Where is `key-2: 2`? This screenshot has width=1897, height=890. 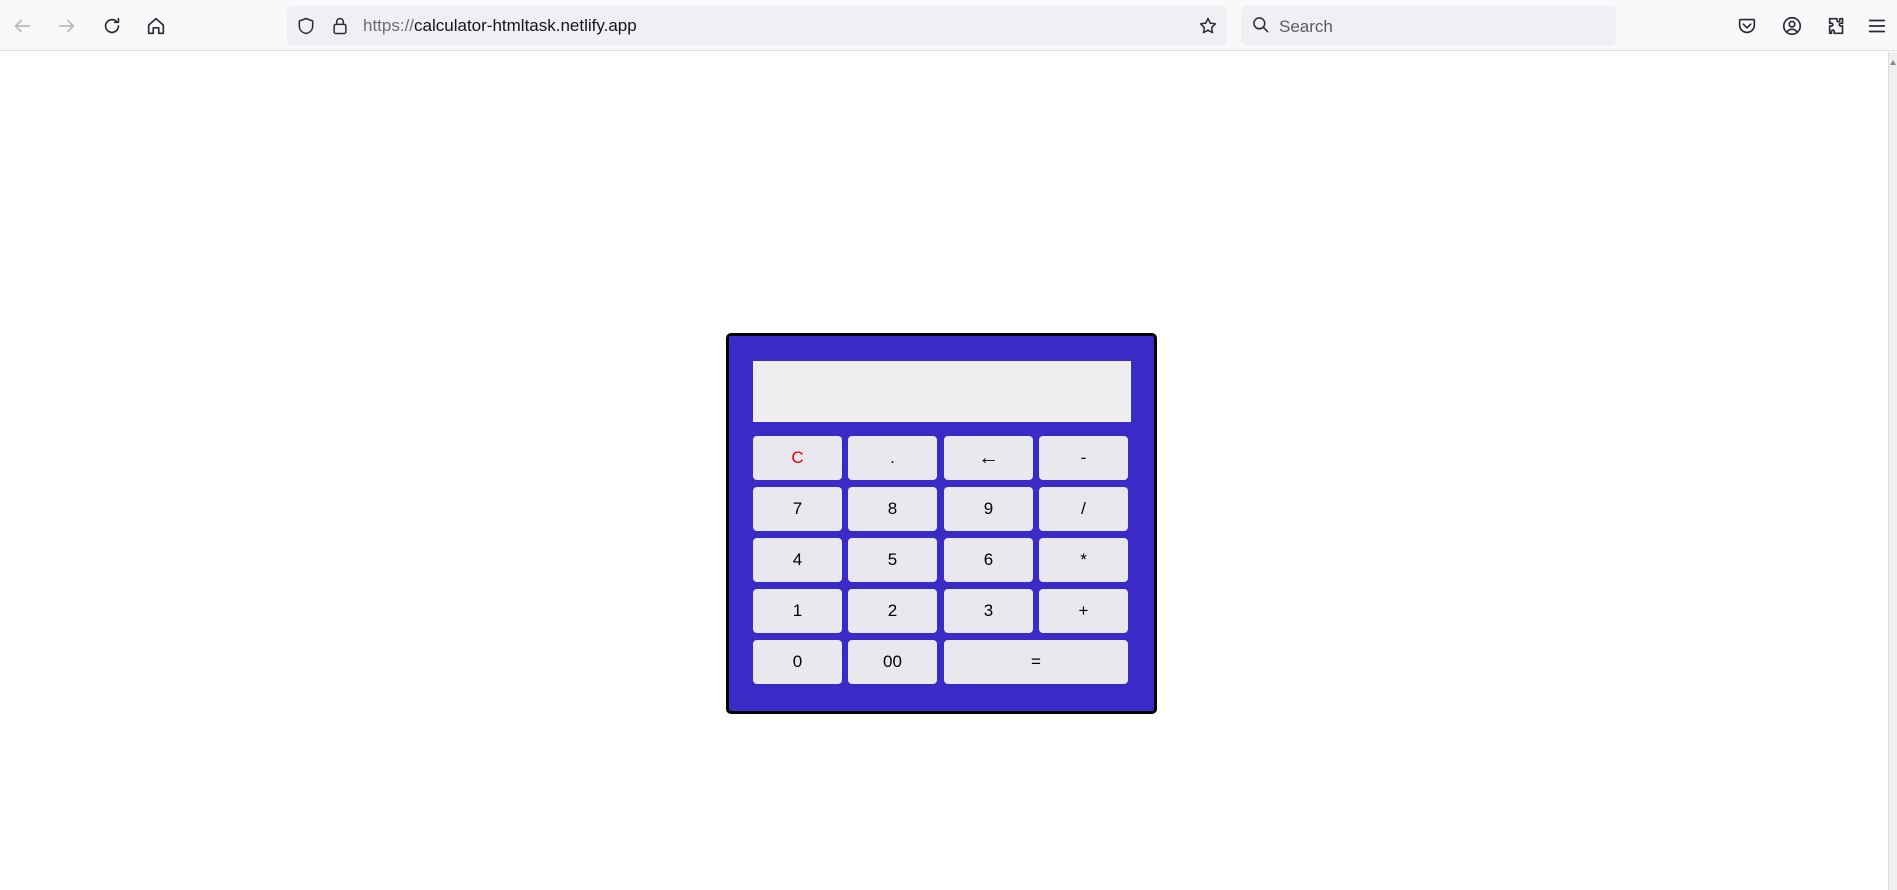 key-2: 2 is located at coordinates (892, 611).